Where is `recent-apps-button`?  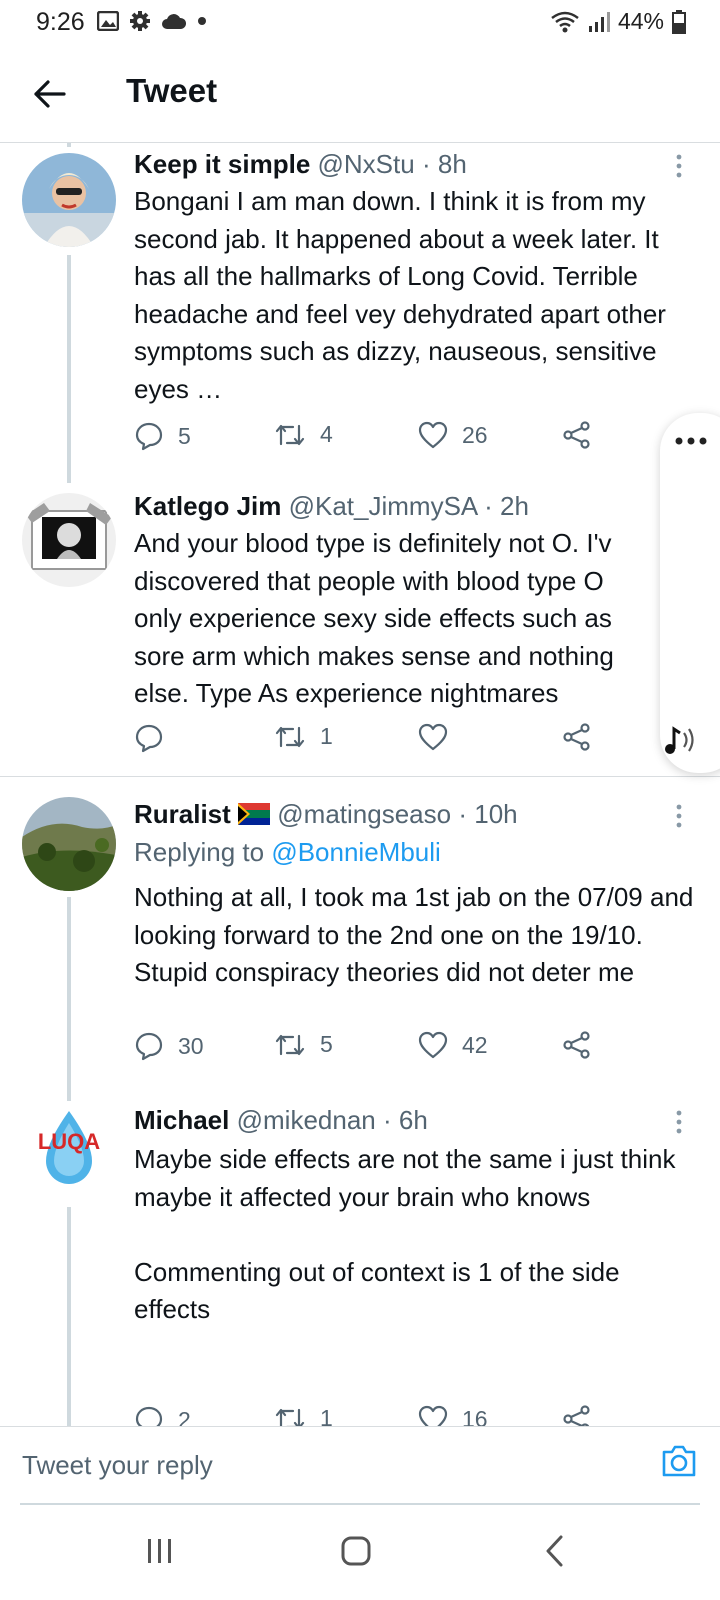 recent-apps-button is located at coordinates (160, 1551).